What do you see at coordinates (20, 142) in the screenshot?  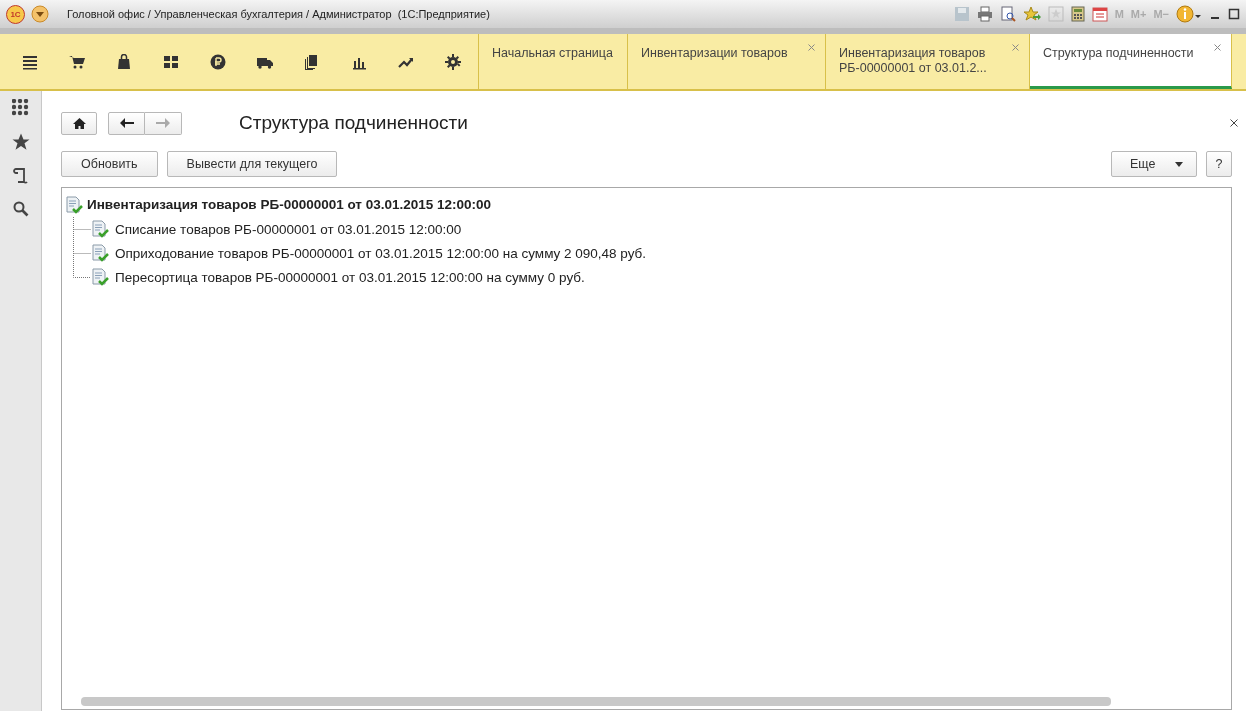 I see `star-icon` at bounding box center [20, 142].